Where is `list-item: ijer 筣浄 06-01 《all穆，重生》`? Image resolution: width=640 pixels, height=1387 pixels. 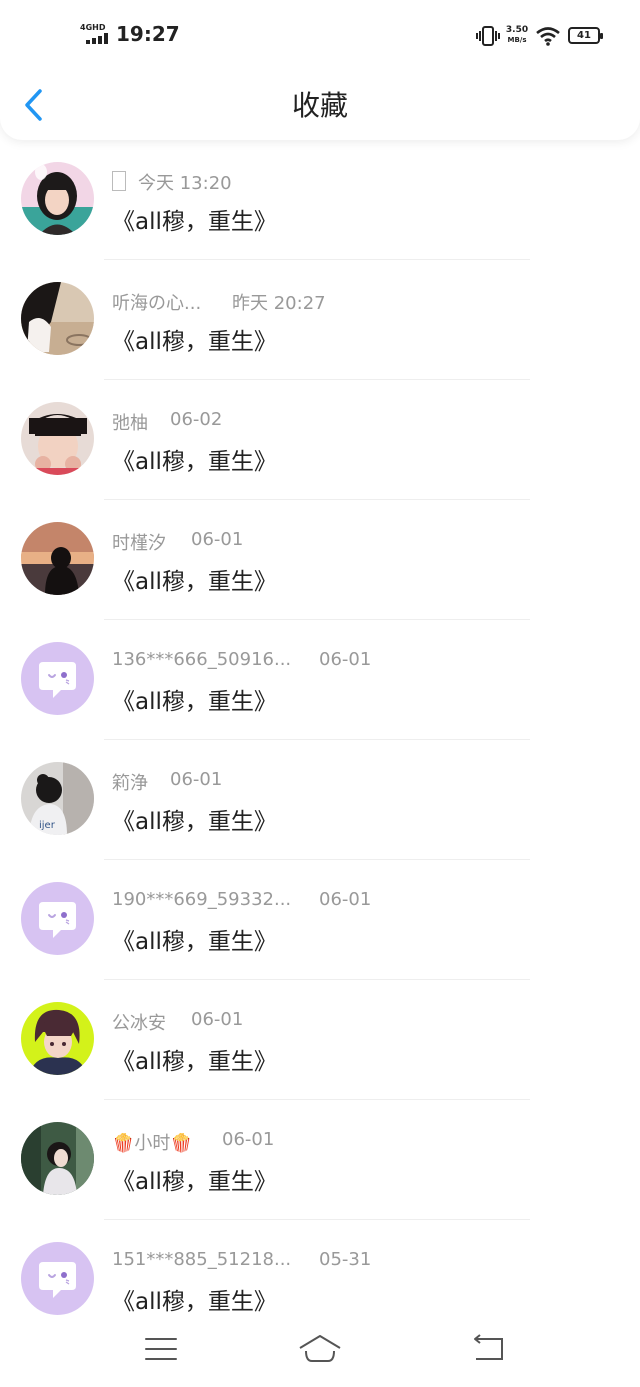
list-item: ijer 筣浄 06-01 《all穆，重生》 is located at coordinates (320, 800).